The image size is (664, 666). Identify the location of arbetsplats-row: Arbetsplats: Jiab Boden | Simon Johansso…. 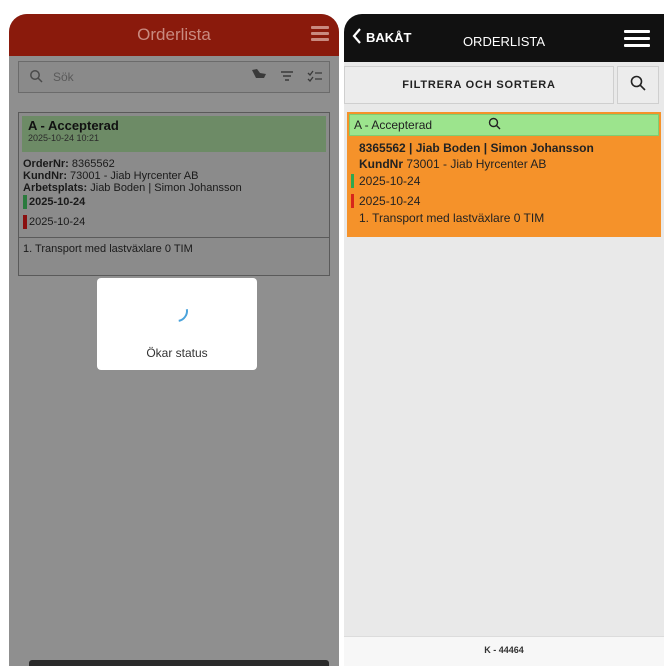
(174, 188).